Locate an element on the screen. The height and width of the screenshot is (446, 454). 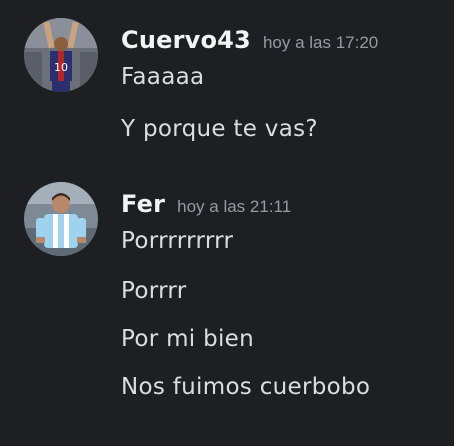
message-text: Faaaaa is located at coordinates (163, 77).